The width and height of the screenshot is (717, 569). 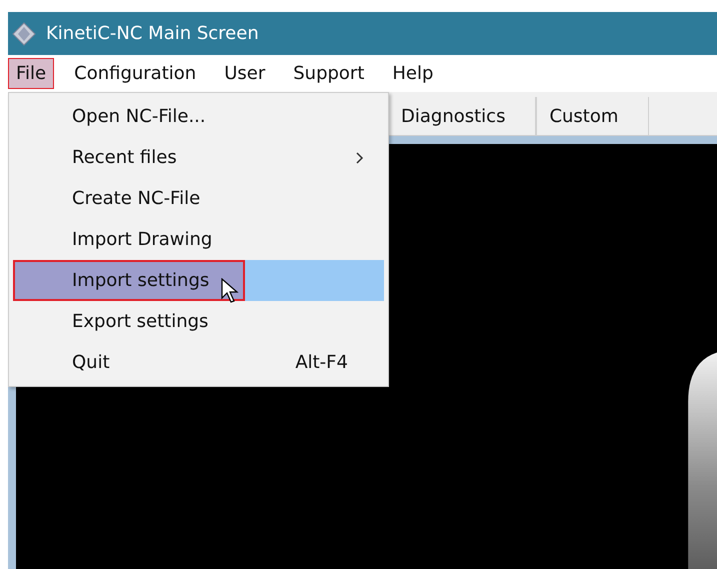 I want to click on menu-entry: Import settings, so click(x=198, y=280).